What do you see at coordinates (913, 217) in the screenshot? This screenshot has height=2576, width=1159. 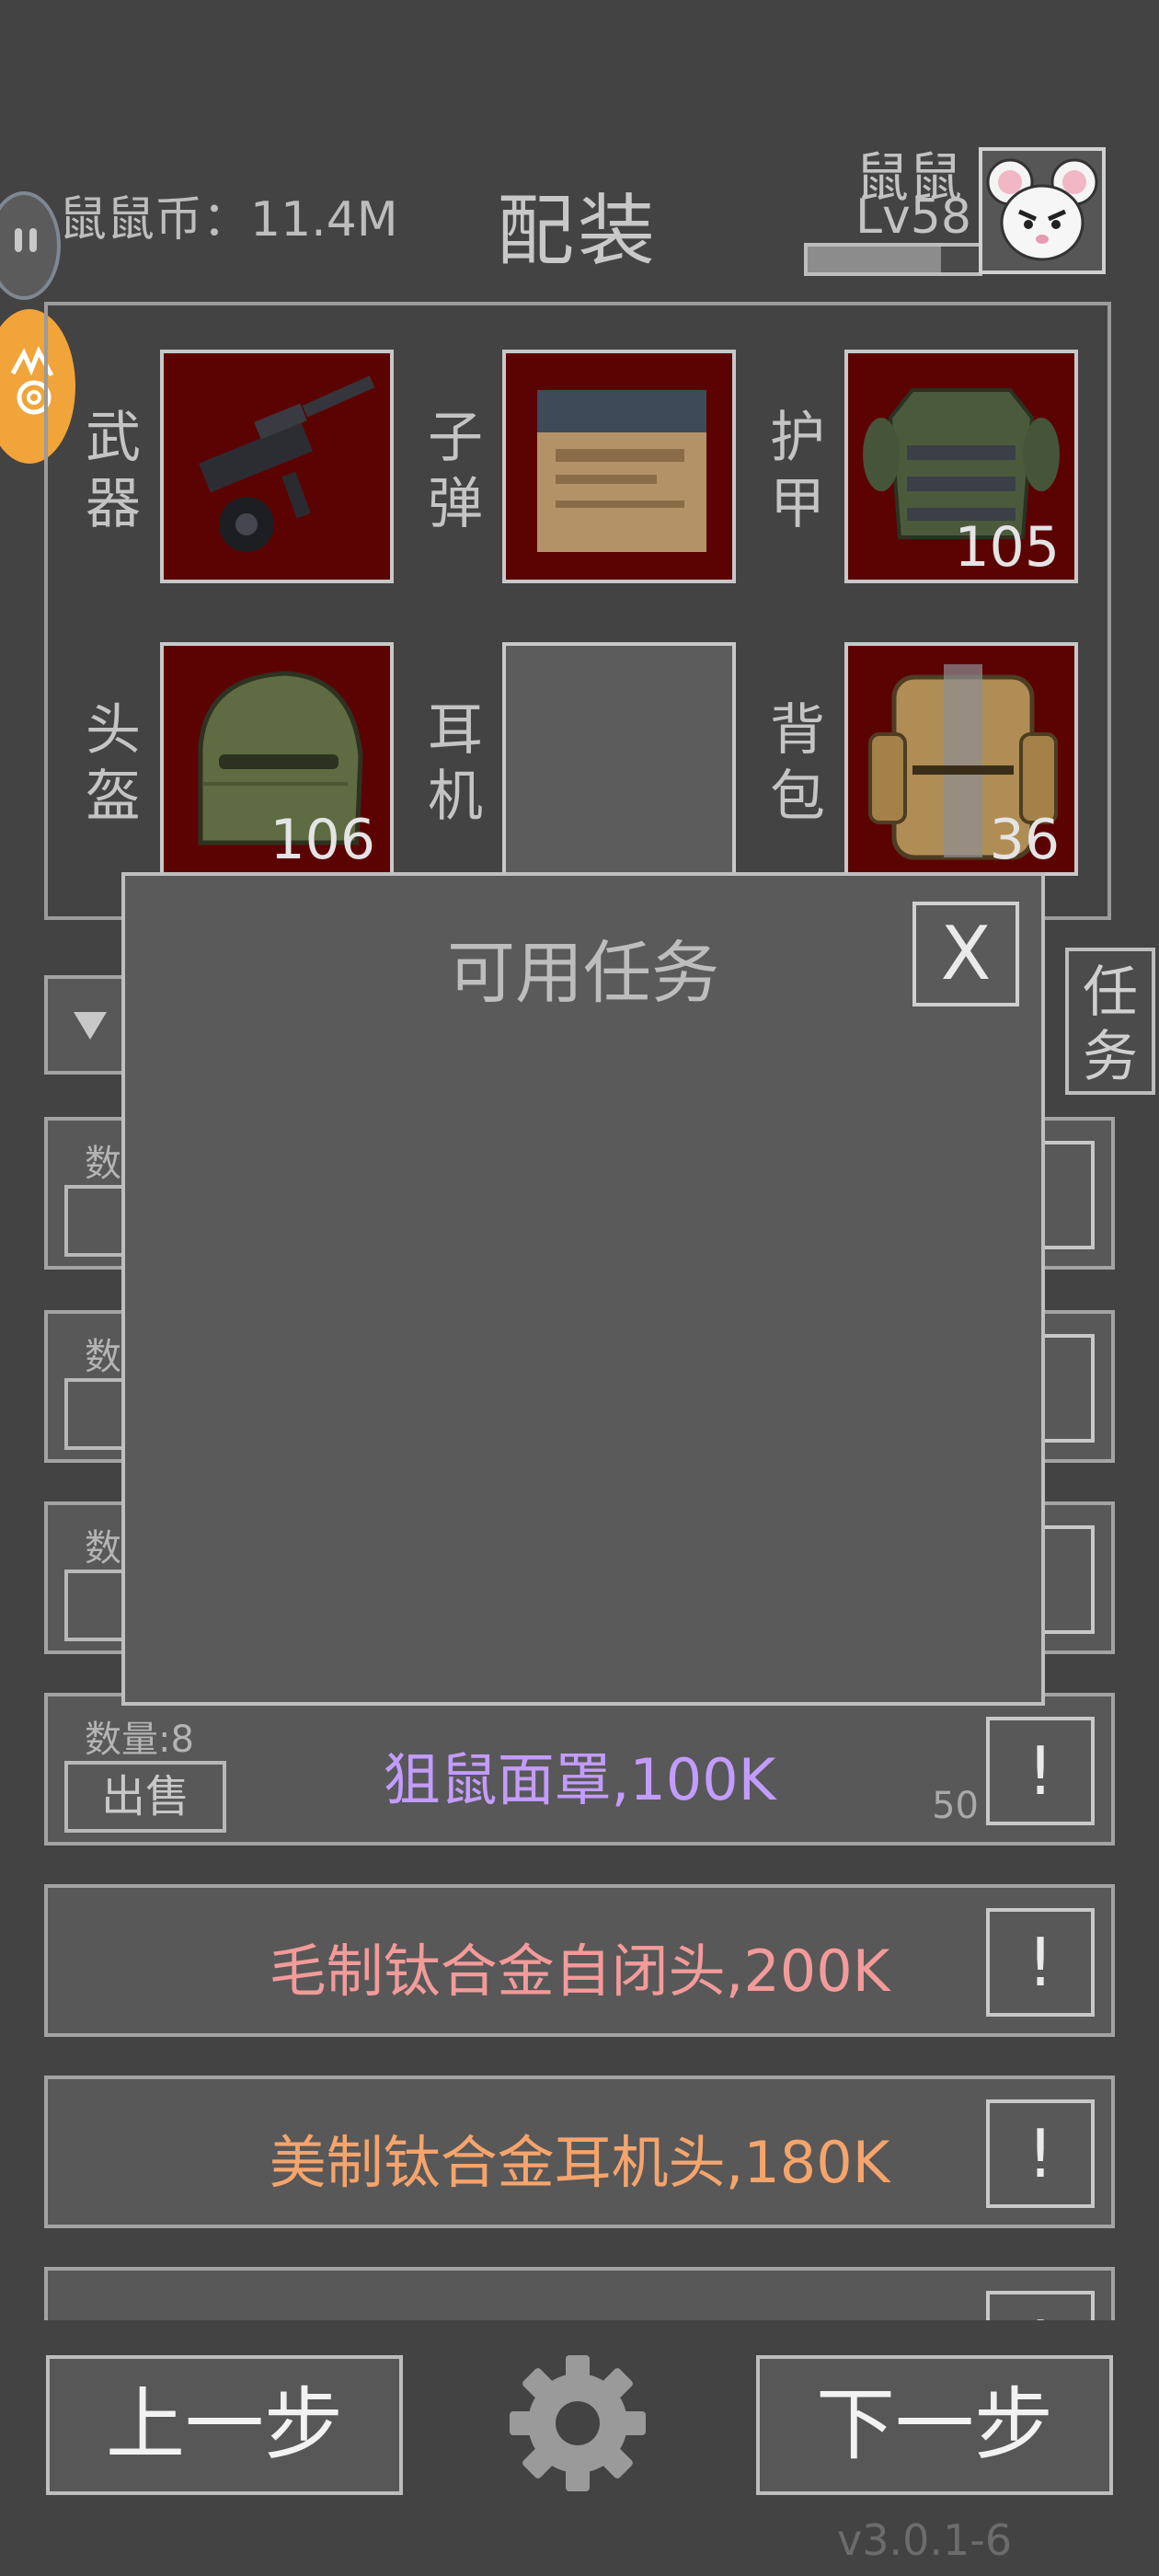 I see `player-level: Lv58` at bounding box center [913, 217].